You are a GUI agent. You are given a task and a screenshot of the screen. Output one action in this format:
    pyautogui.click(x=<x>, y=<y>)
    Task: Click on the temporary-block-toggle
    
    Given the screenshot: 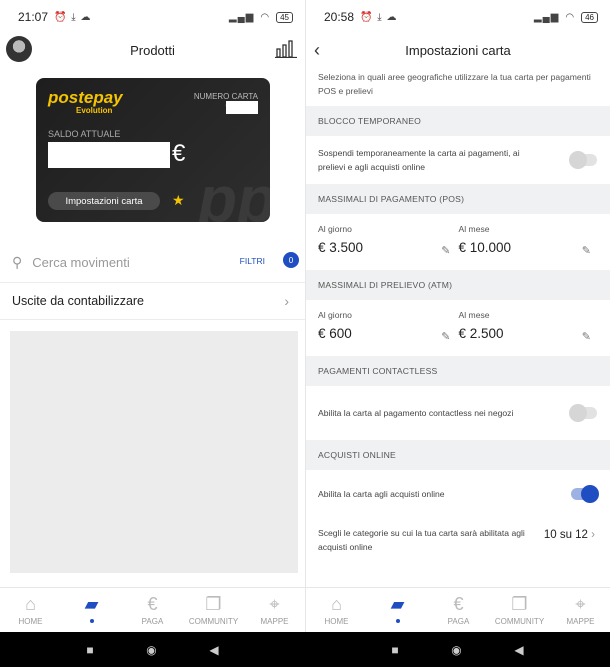 What is the action you would take?
    pyautogui.click(x=583, y=160)
    